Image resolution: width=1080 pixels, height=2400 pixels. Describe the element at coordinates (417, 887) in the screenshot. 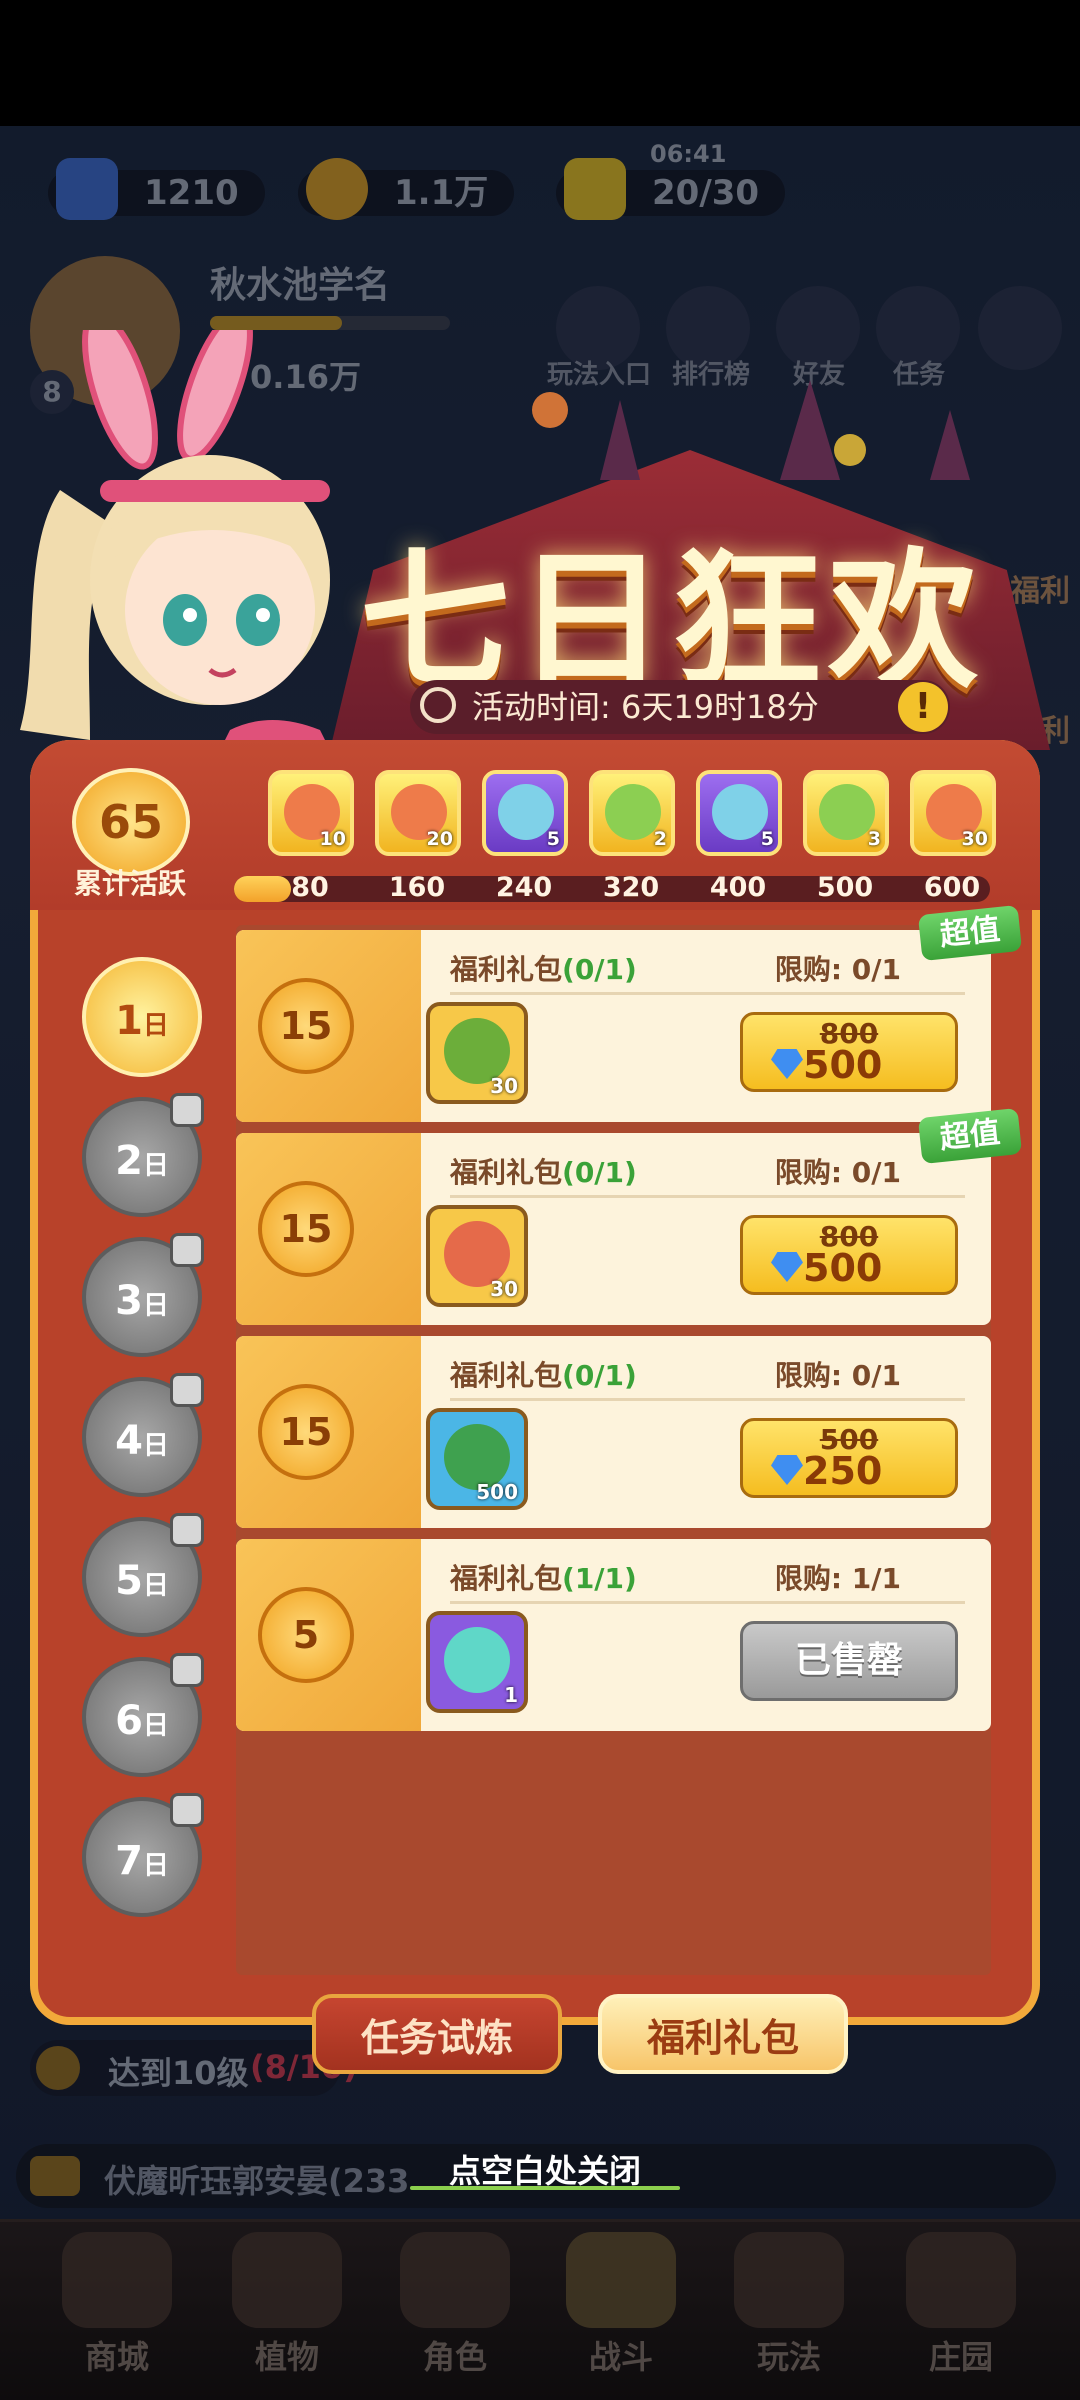

I see `milestone-tick: 160` at that location.